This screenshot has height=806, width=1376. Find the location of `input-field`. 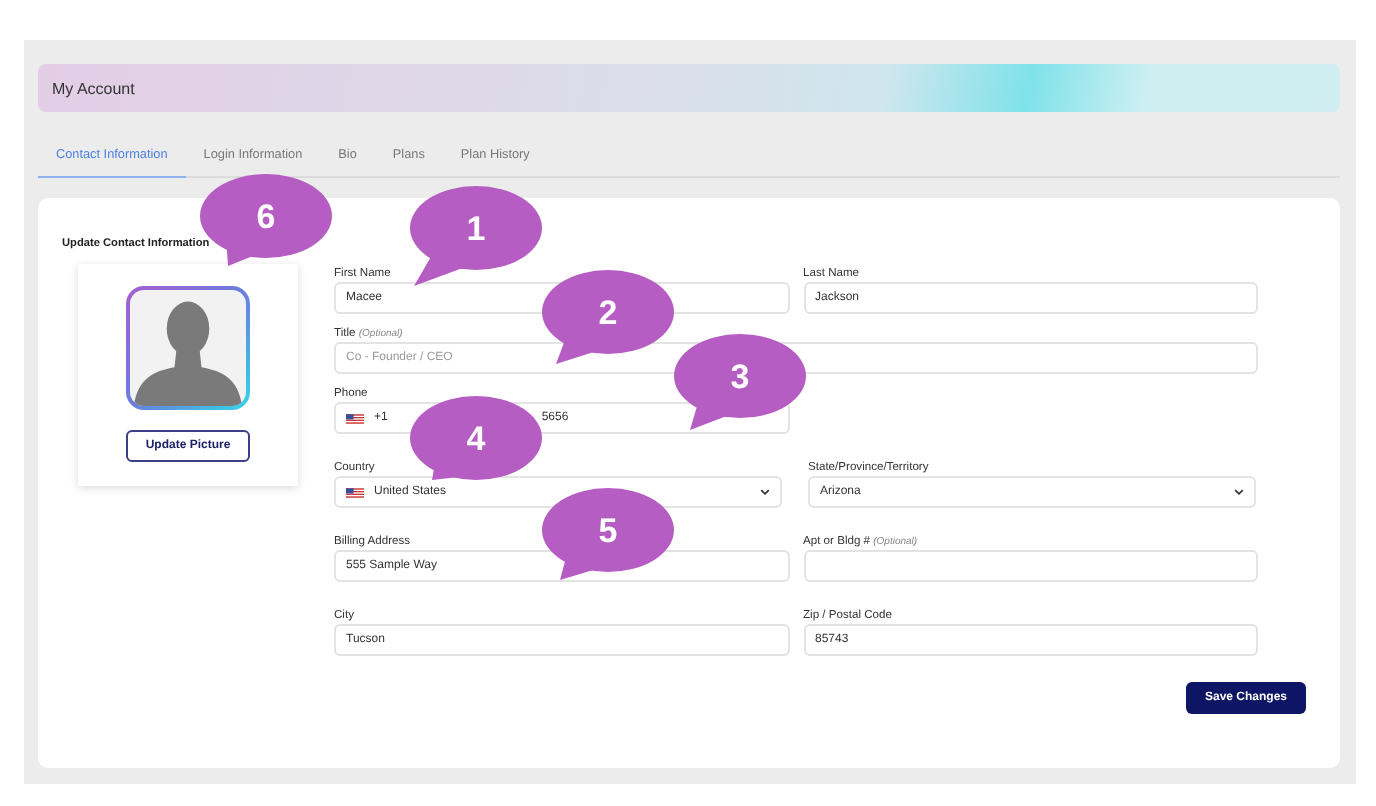

input-field is located at coordinates (1030, 566).